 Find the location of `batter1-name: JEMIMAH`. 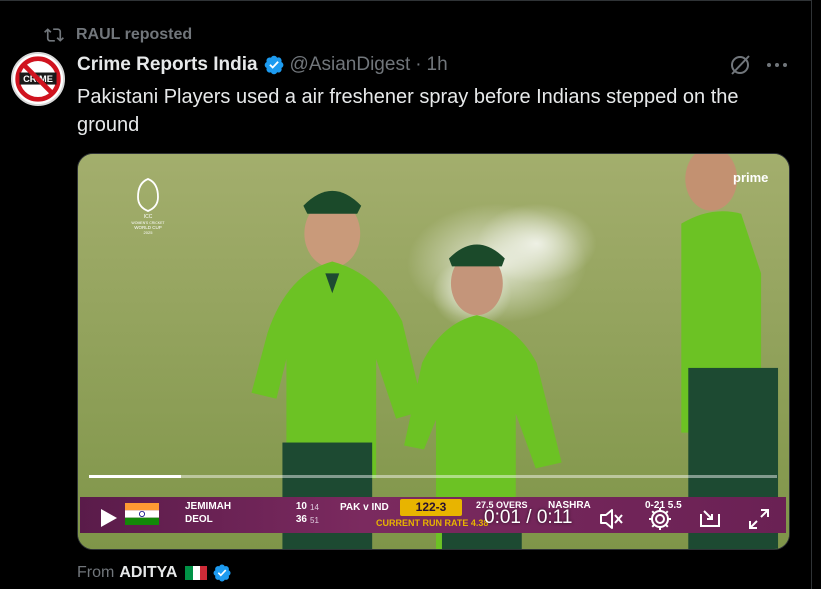

batter1-name: JEMIMAH is located at coordinates (208, 506).